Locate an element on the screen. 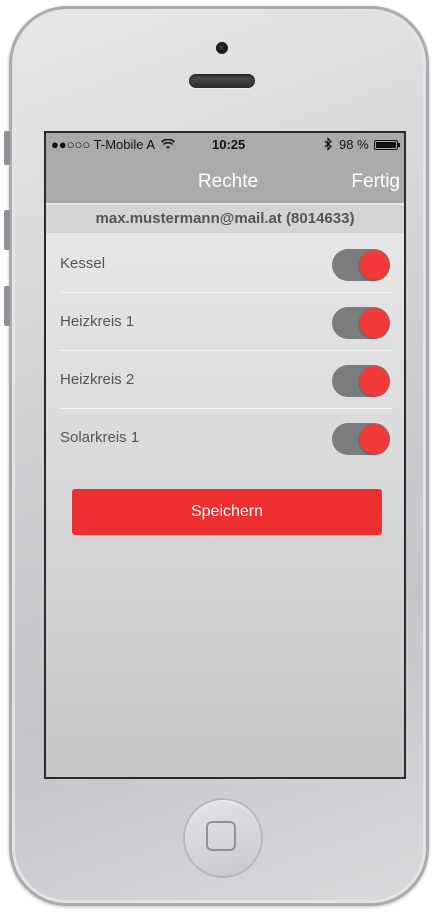 This screenshot has height=912, width=437. battery-icon is located at coordinates (386, 145).